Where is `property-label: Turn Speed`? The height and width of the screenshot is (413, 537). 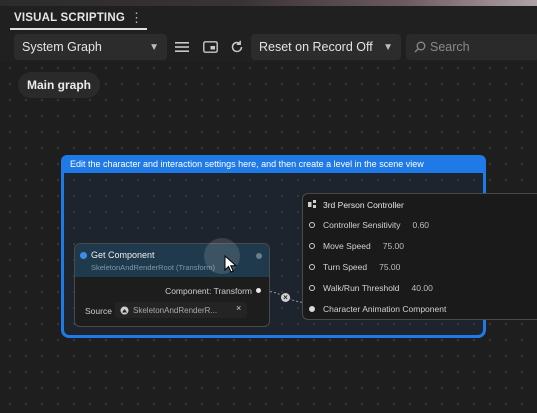 property-label: Turn Speed is located at coordinates (345, 267).